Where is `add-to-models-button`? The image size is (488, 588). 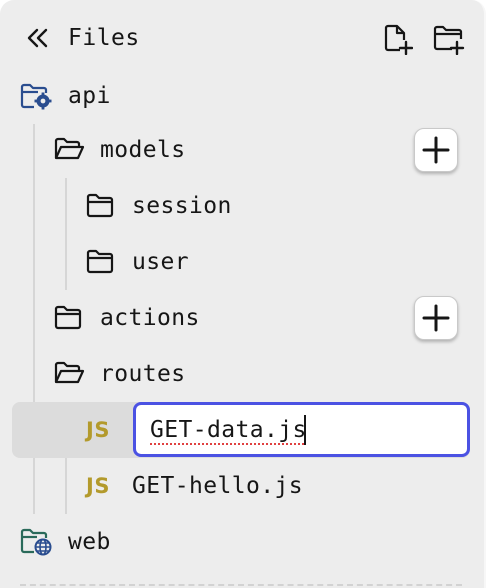 add-to-models-button is located at coordinates (436, 150).